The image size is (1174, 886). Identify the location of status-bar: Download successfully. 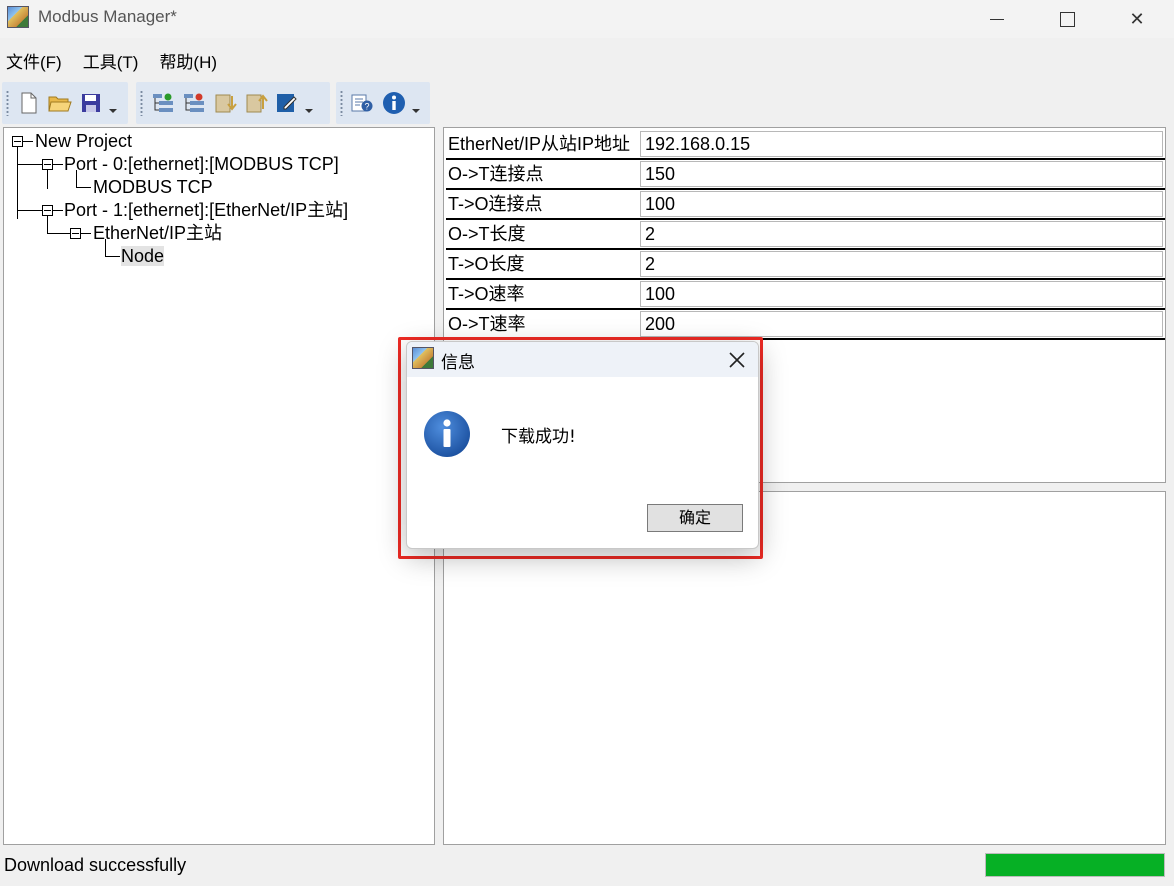
(587, 868).